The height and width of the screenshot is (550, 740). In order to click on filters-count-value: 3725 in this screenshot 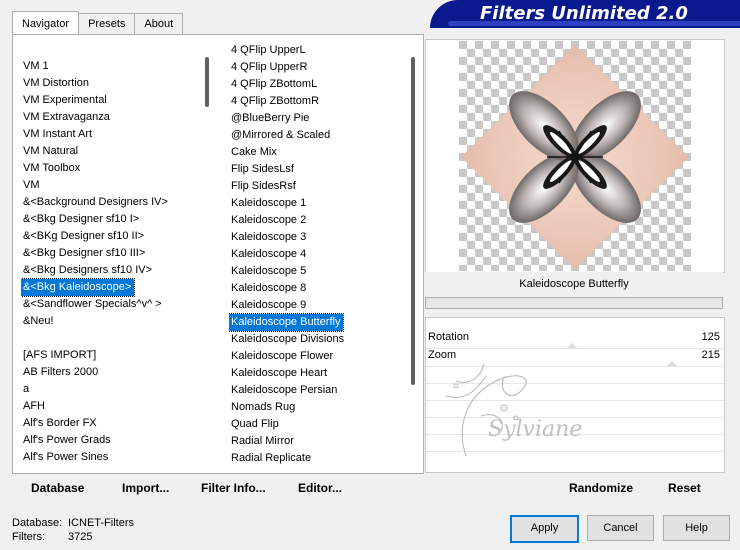, I will do `click(80, 537)`.